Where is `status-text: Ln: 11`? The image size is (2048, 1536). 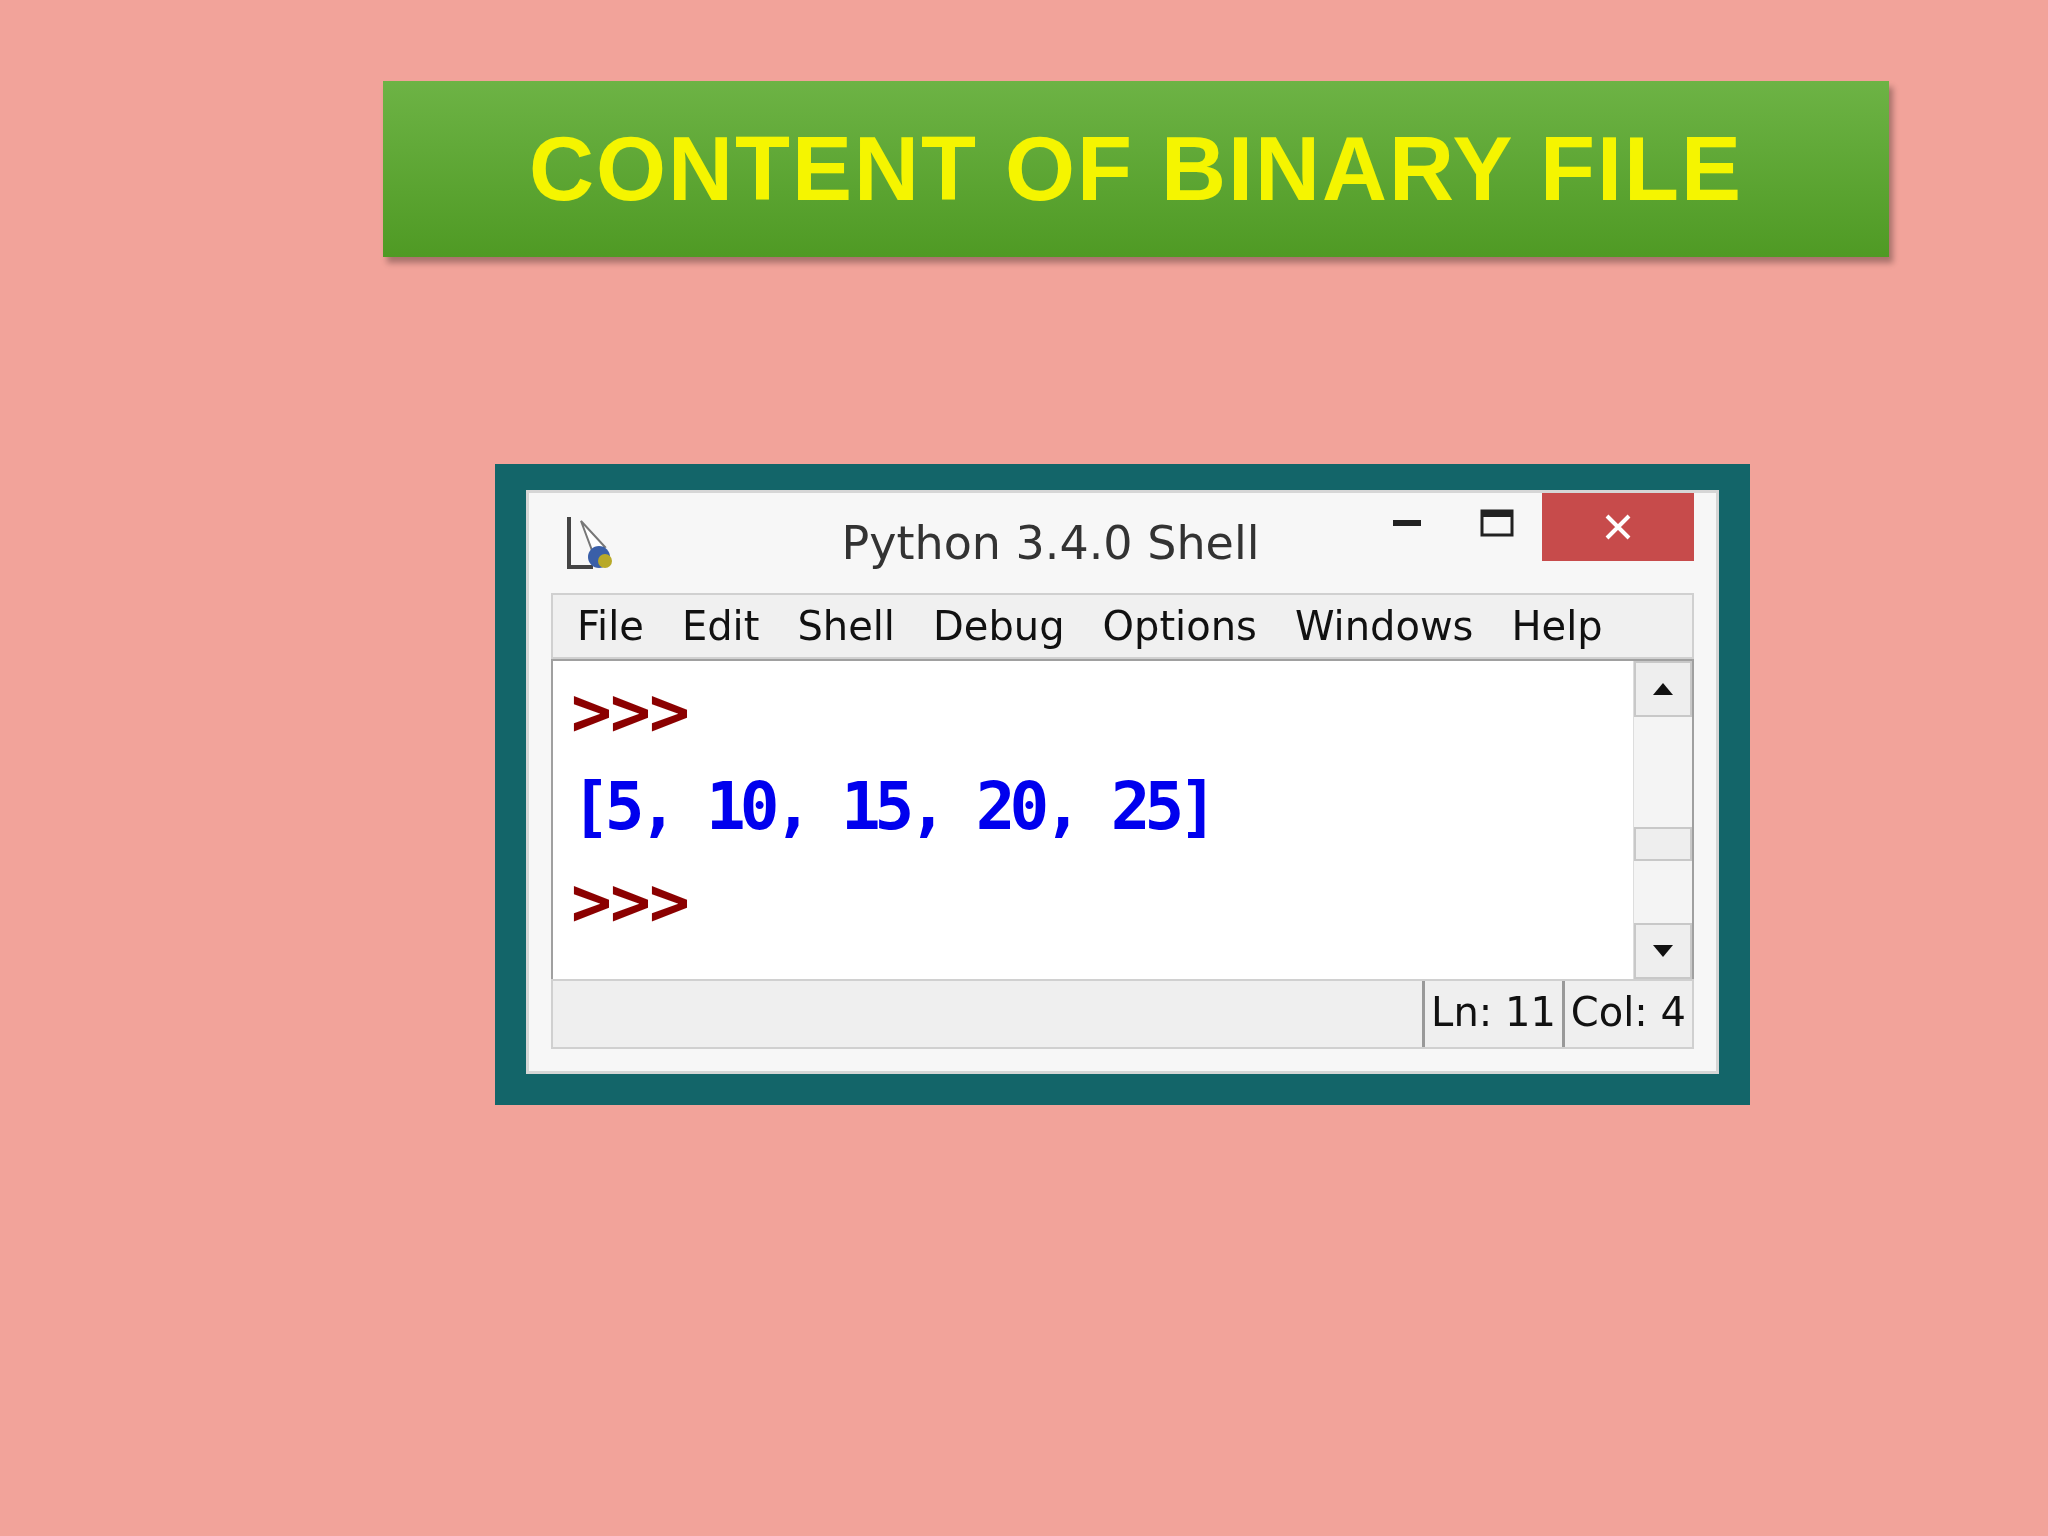 status-text: Ln: 11 is located at coordinates (1492, 1014).